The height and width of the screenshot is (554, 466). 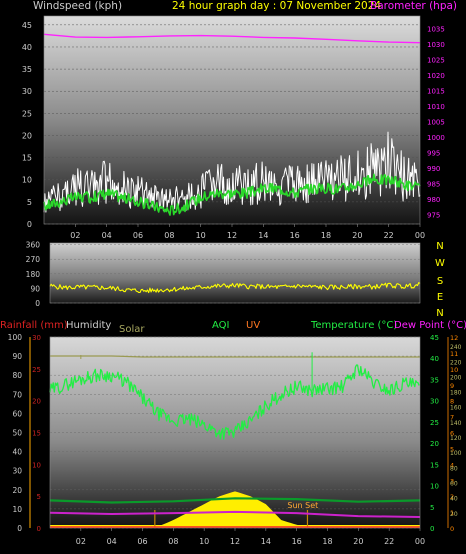 I want to click on wind-y-tick: 35, so click(x=27, y=69).